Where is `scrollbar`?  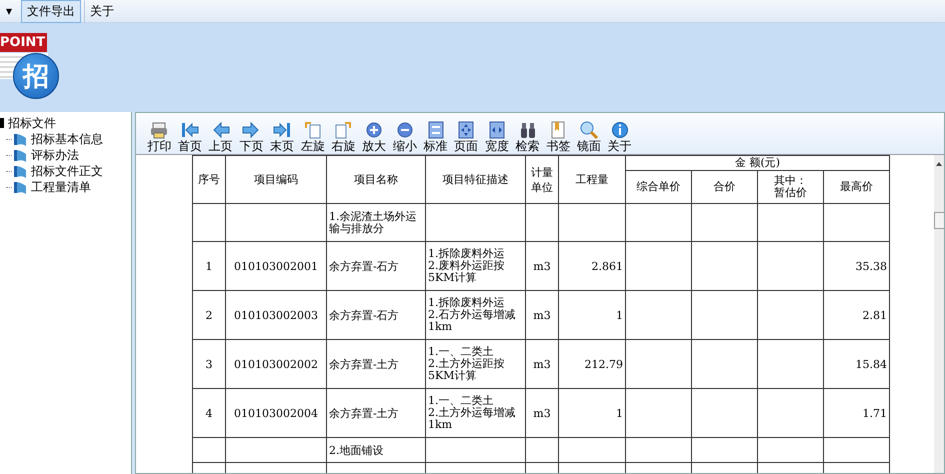 scrollbar is located at coordinates (939, 314).